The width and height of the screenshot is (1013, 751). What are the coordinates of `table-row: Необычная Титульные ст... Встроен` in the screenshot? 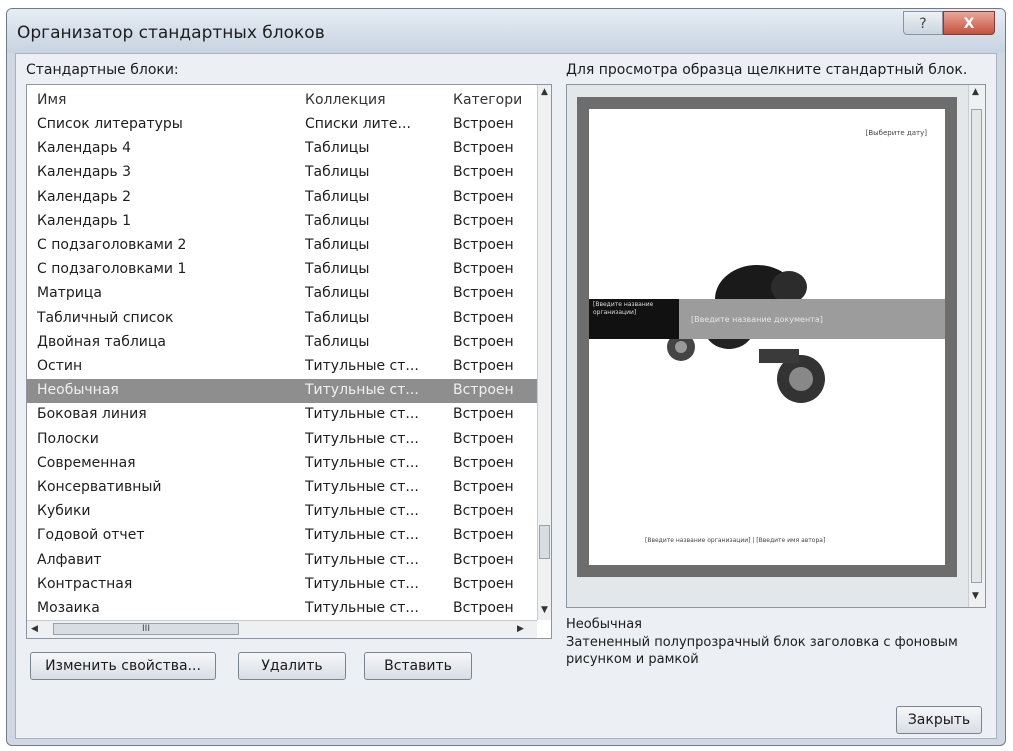 It's located at (282, 391).